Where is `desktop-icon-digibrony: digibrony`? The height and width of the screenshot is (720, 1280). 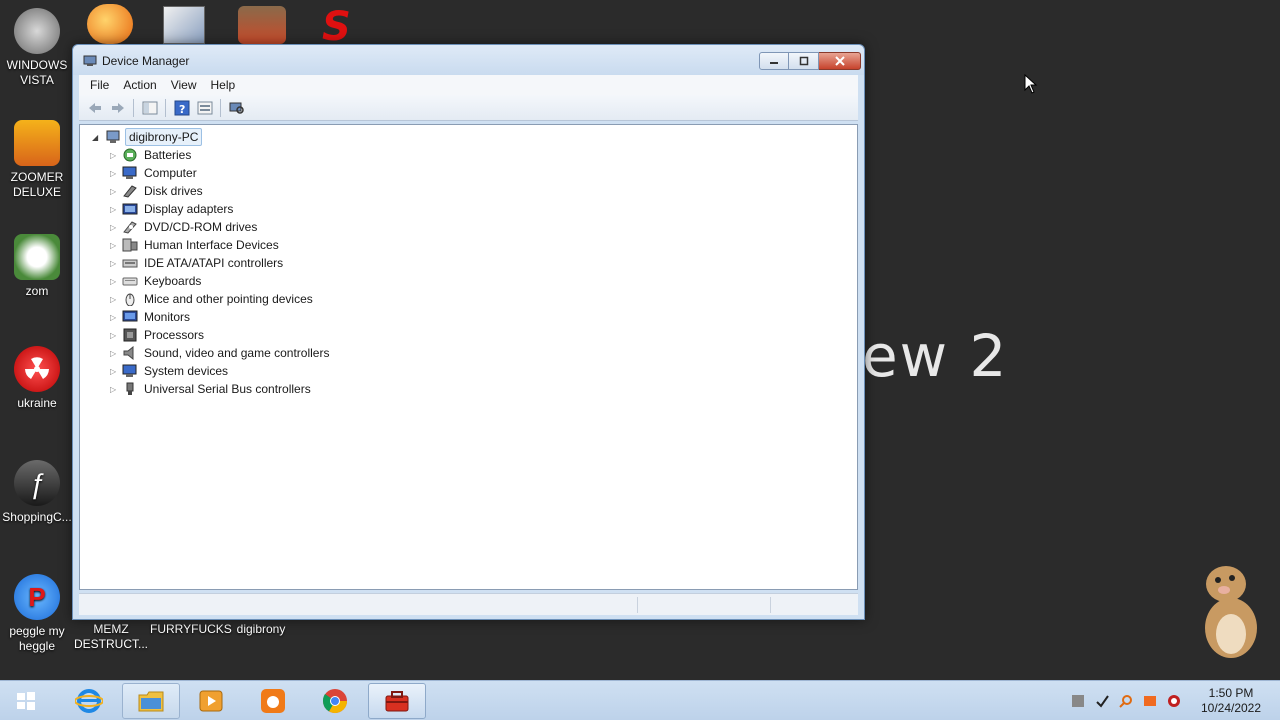 desktop-icon-digibrony: digibrony is located at coordinates (261, 629).